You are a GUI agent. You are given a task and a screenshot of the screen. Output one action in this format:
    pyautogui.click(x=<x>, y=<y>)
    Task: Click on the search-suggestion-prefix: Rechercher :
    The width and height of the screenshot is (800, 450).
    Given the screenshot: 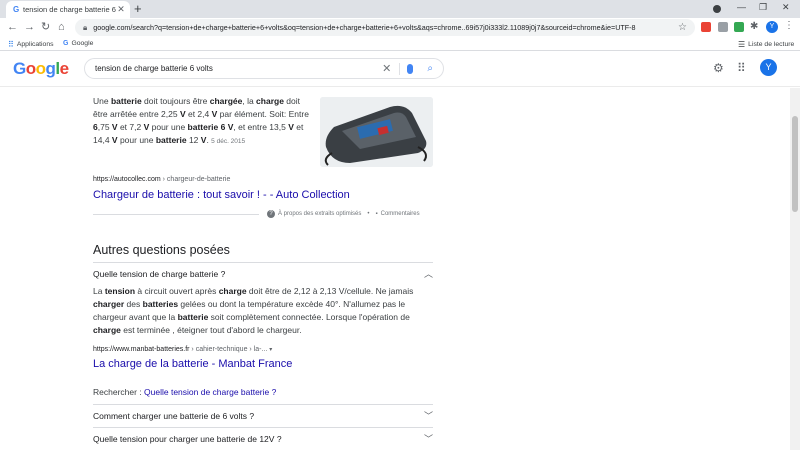 What is the action you would take?
    pyautogui.click(x=119, y=392)
    